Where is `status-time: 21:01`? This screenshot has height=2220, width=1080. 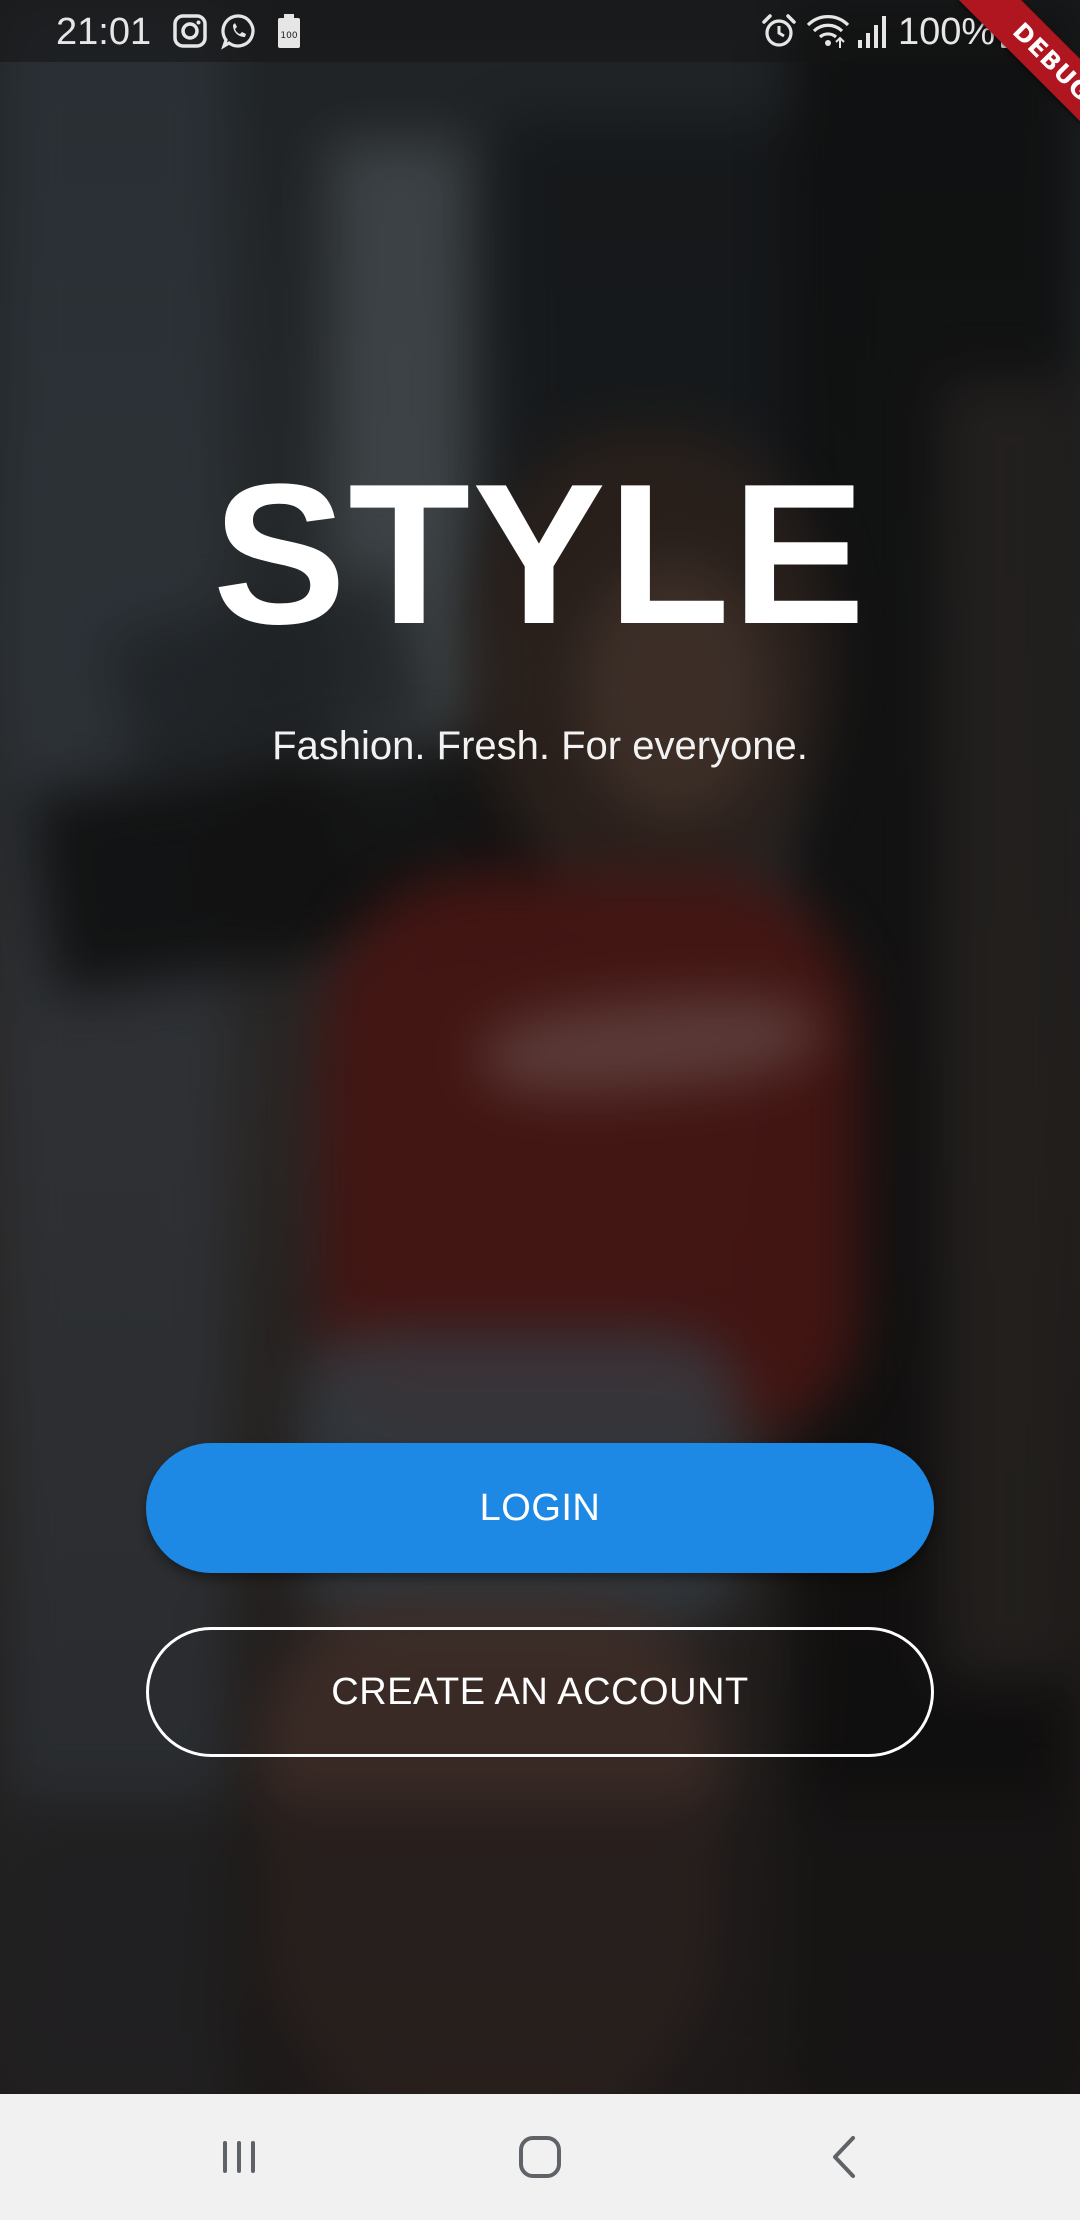 status-time: 21:01 is located at coordinates (104, 32).